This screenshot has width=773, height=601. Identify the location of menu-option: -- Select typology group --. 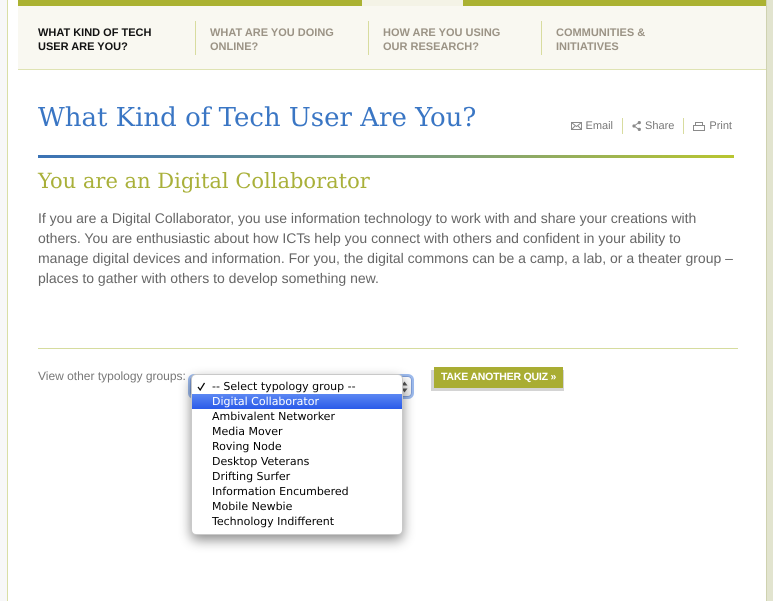
(297, 386).